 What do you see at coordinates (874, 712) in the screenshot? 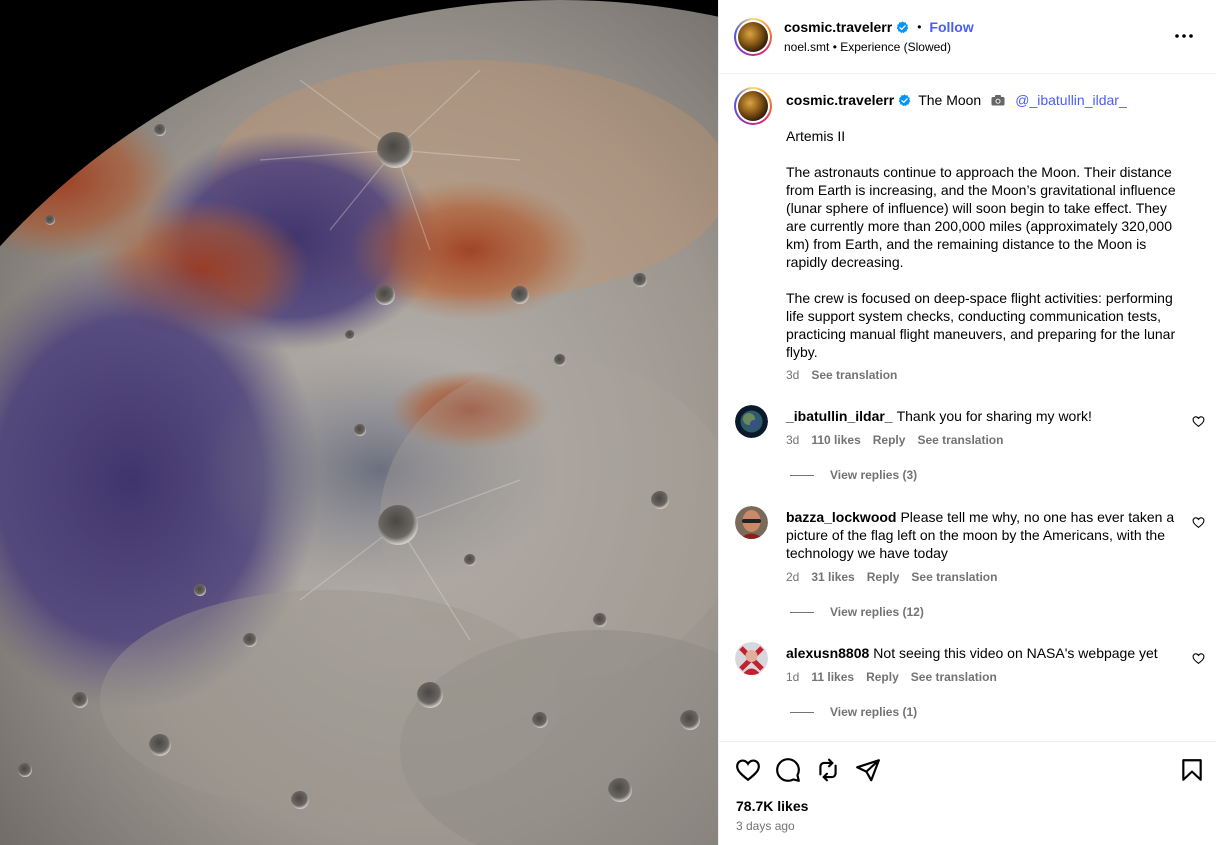
I see `view-replies-label: View replies (1)` at bounding box center [874, 712].